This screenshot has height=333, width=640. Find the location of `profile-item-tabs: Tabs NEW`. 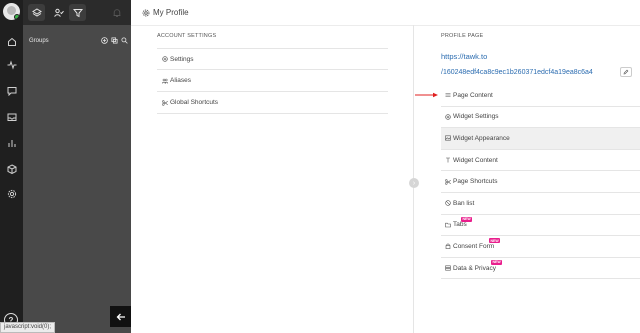

profile-item-tabs: Tabs NEW is located at coordinates (540, 226).